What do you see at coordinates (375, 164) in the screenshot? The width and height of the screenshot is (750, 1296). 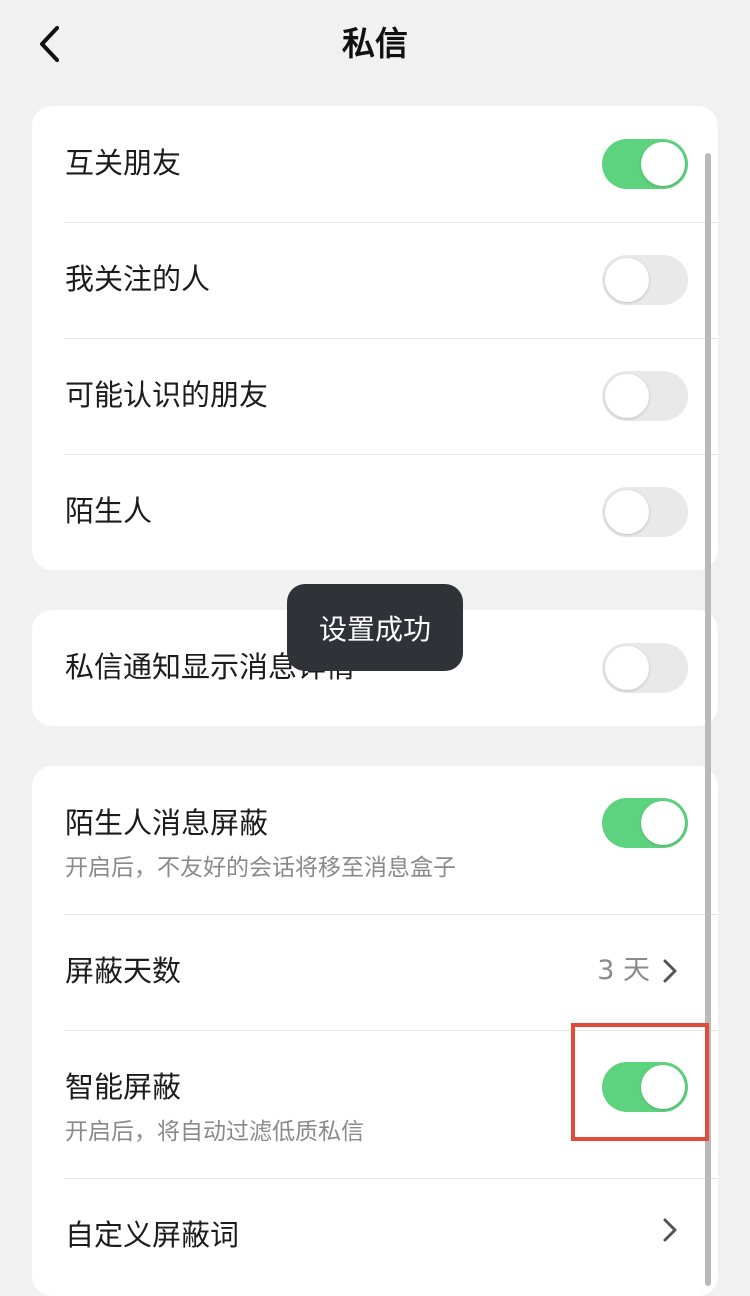 I see `setting-row-mutual-friends: 互关朋友` at bounding box center [375, 164].